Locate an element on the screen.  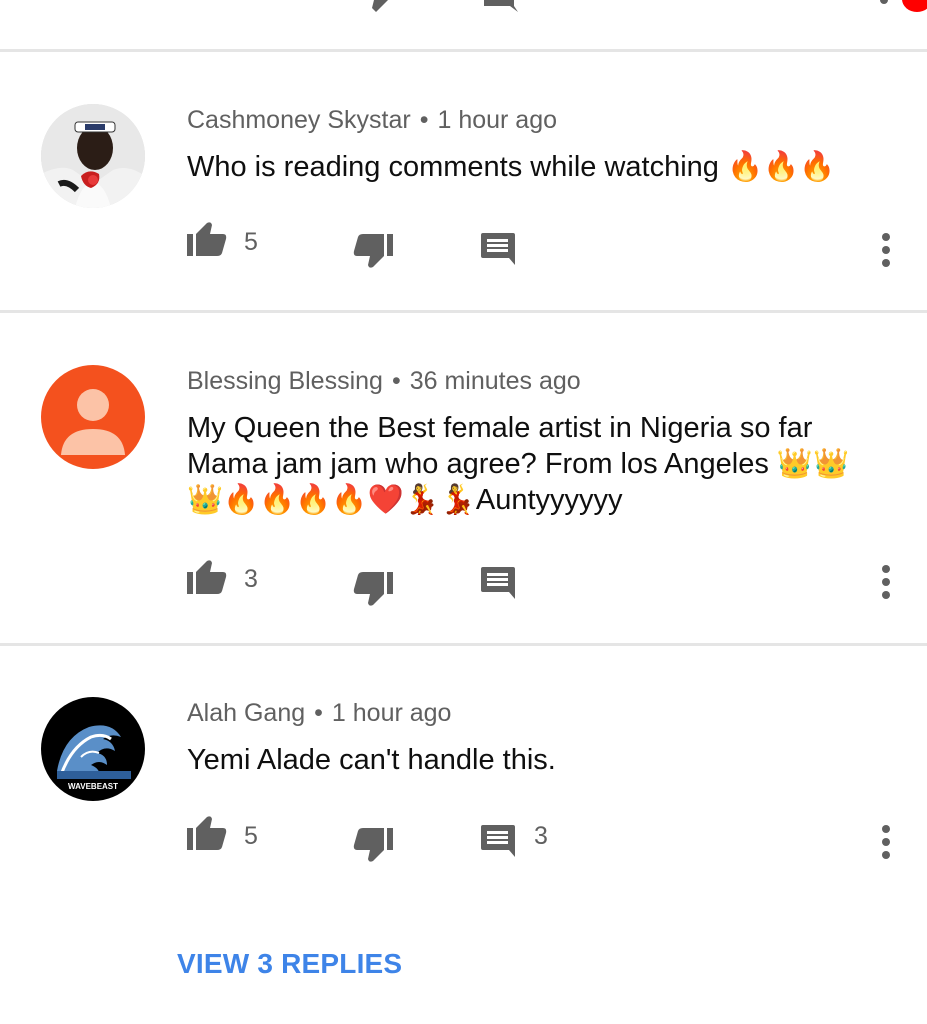
comment-meta: Blessing Blessing • 36 minutes ago is located at coordinates (384, 381).